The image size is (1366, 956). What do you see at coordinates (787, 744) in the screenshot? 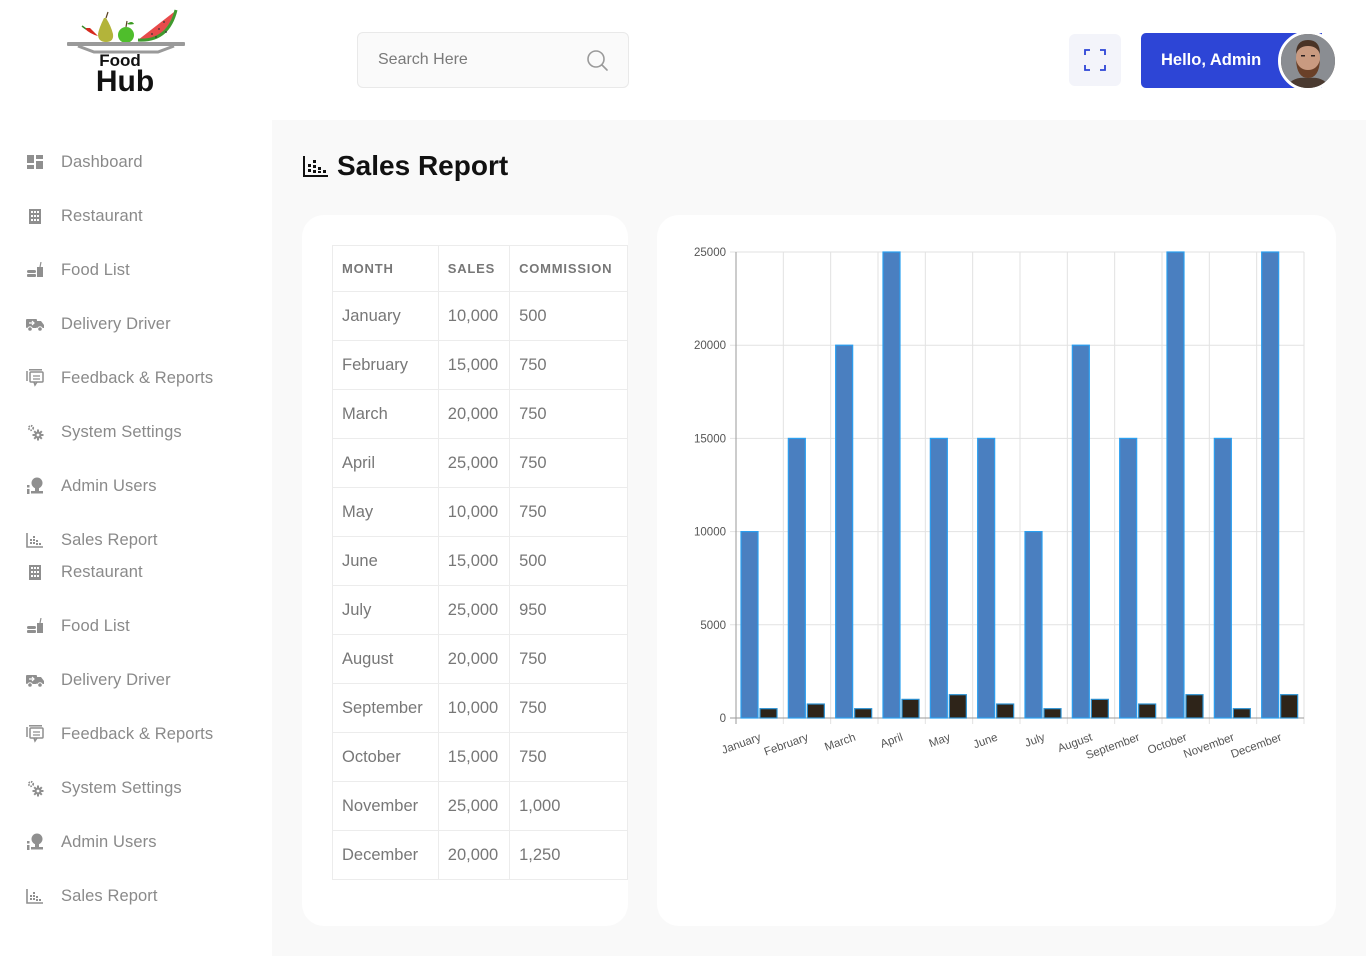
I see `x-tick-label: February` at bounding box center [787, 744].